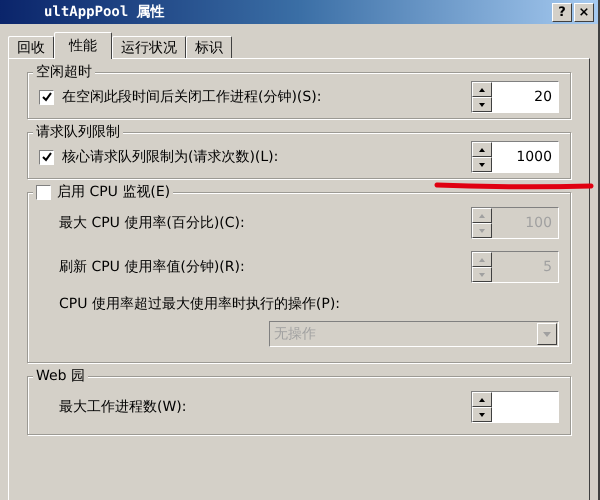 This screenshot has width=600, height=500. I want to click on close-button: ×, so click(584, 12).